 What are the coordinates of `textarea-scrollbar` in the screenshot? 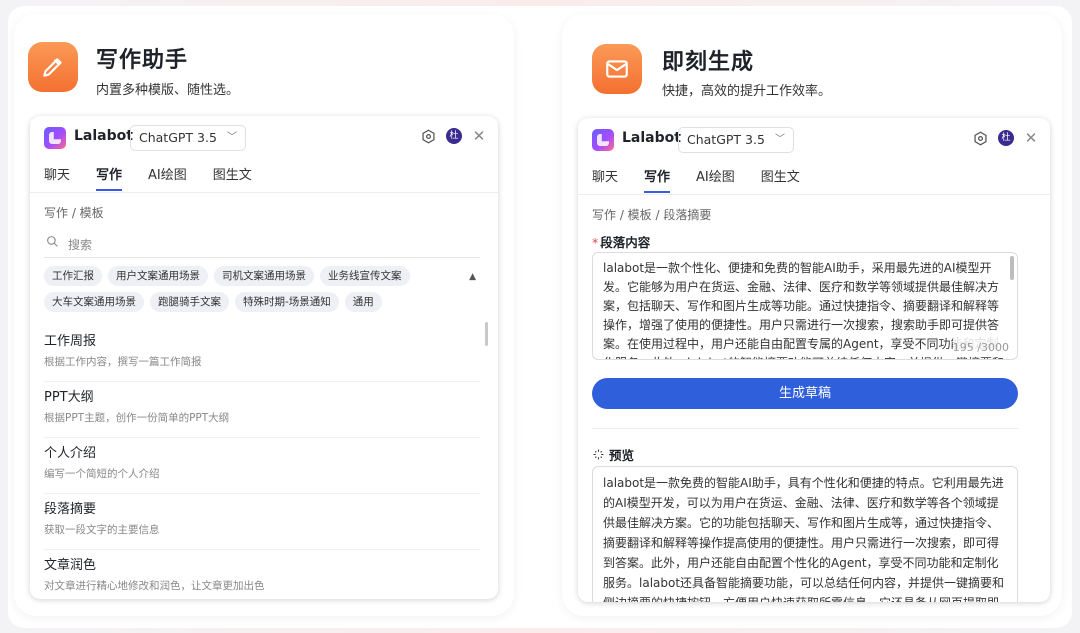 It's located at (1012, 268).